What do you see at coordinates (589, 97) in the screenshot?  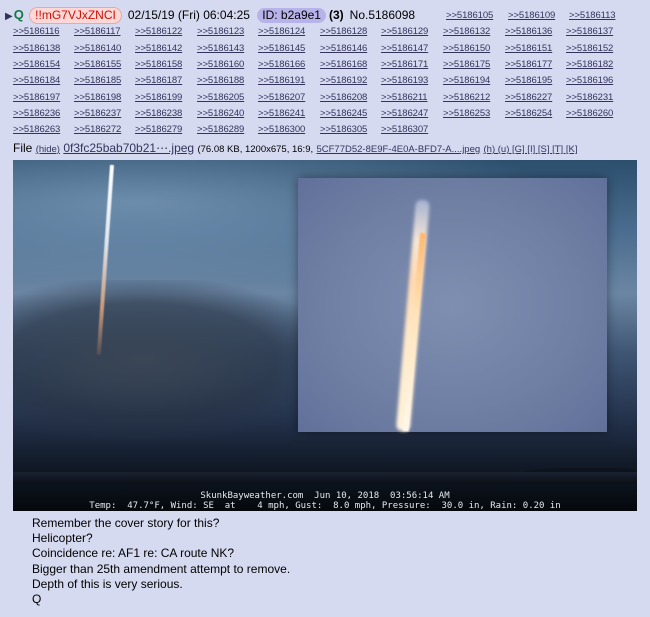 I see `backlink: >>5186231` at bounding box center [589, 97].